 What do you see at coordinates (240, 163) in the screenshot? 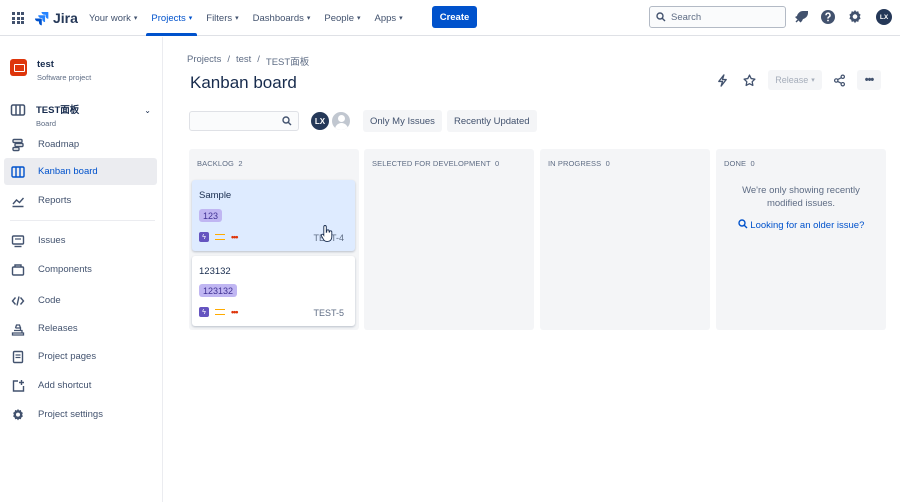
I see `column-count: 2` at bounding box center [240, 163].